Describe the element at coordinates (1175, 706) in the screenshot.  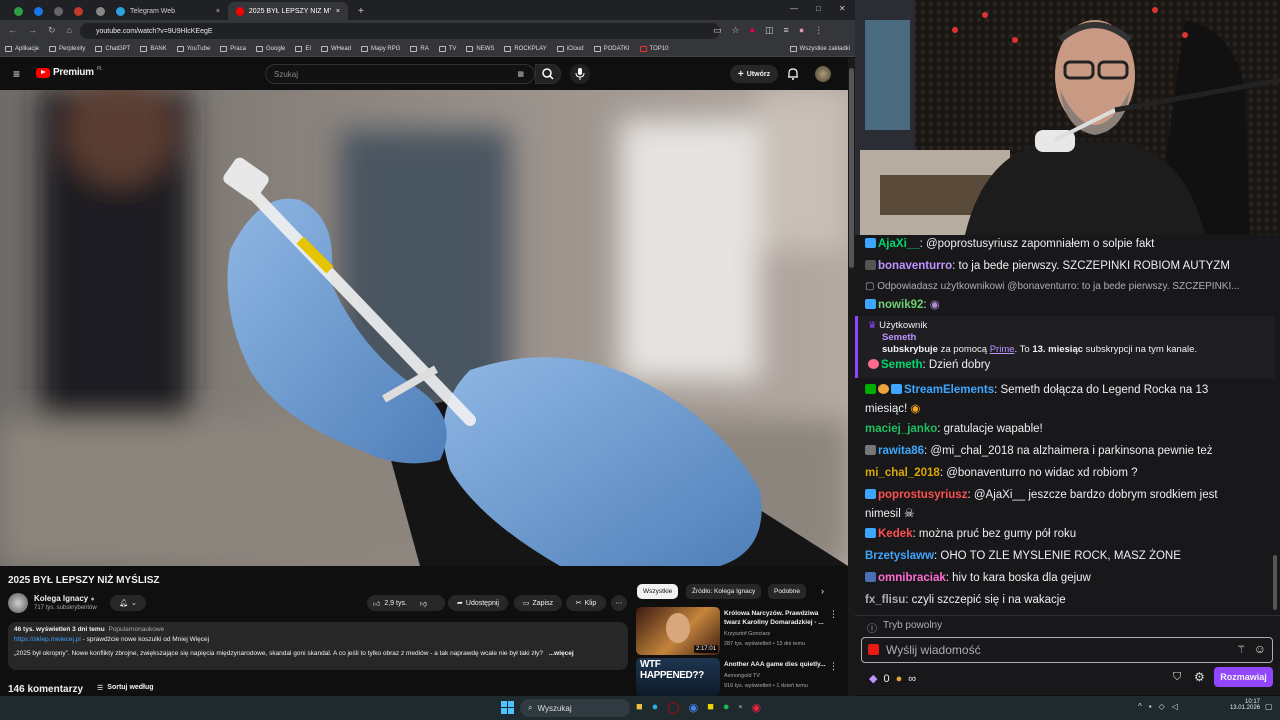
I see `volume-icon: ◁` at that location.